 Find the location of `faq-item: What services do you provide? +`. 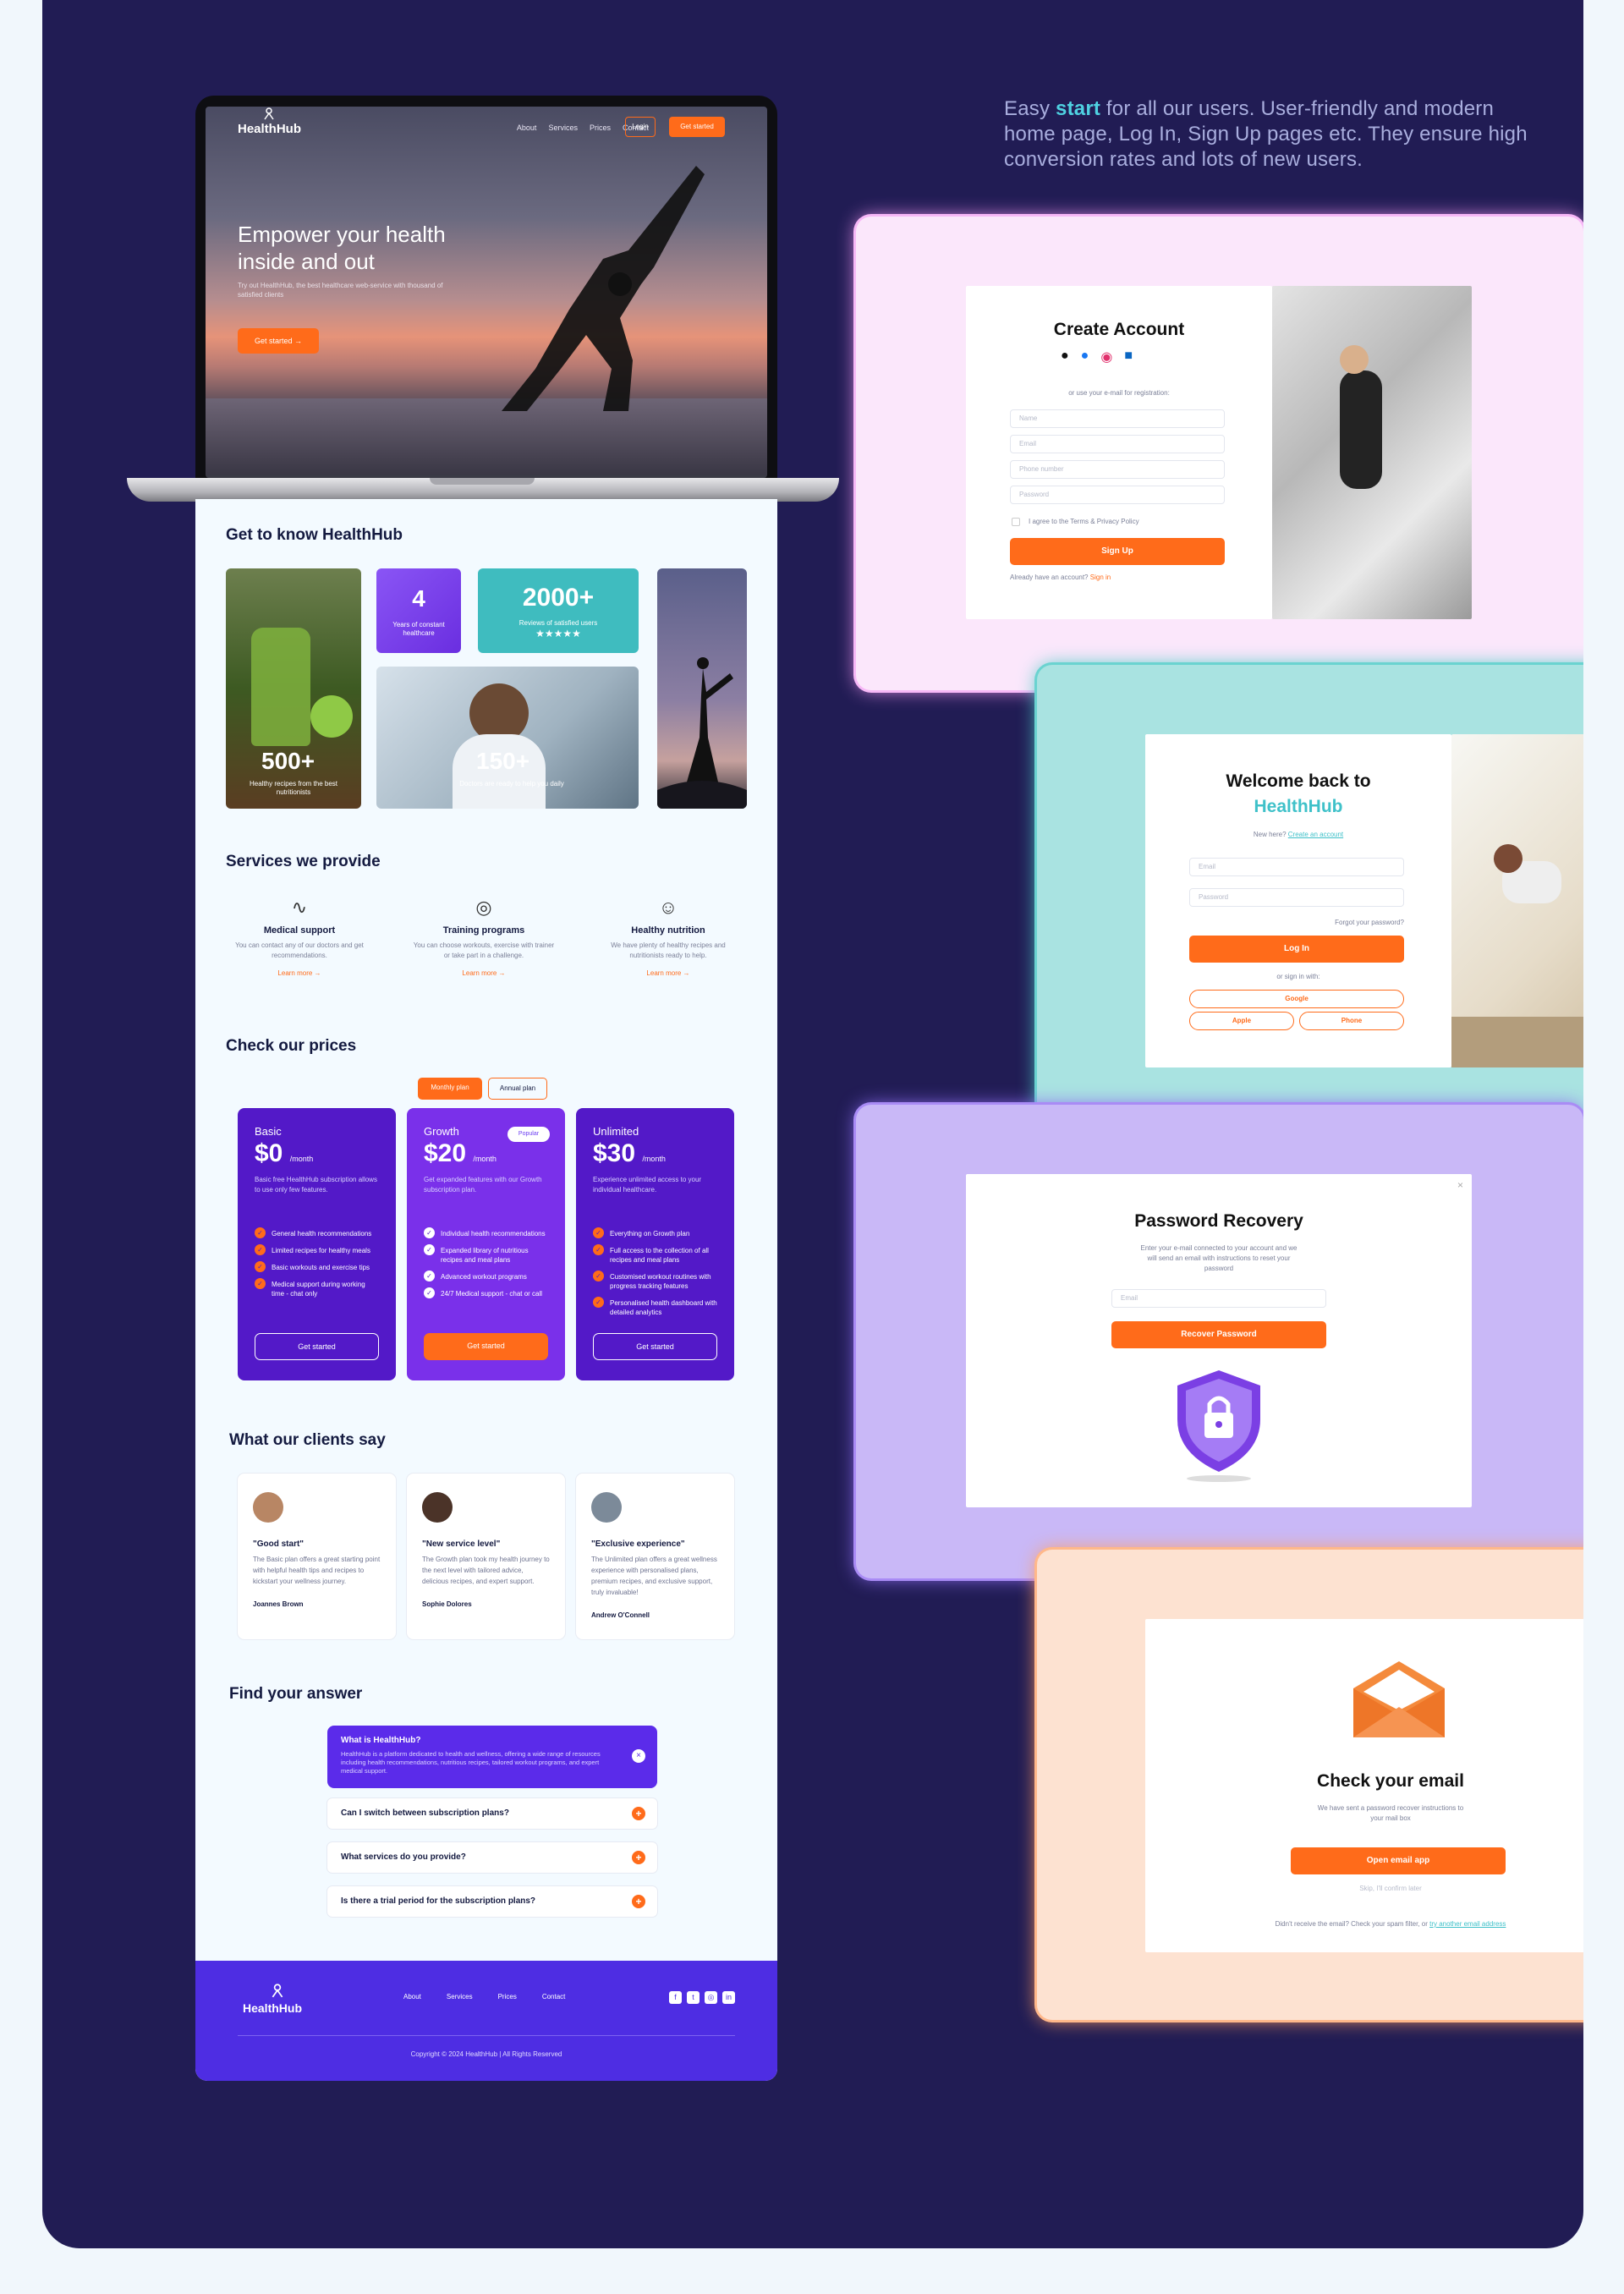

faq-item: What services do you provide? + is located at coordinates (492, 1857).